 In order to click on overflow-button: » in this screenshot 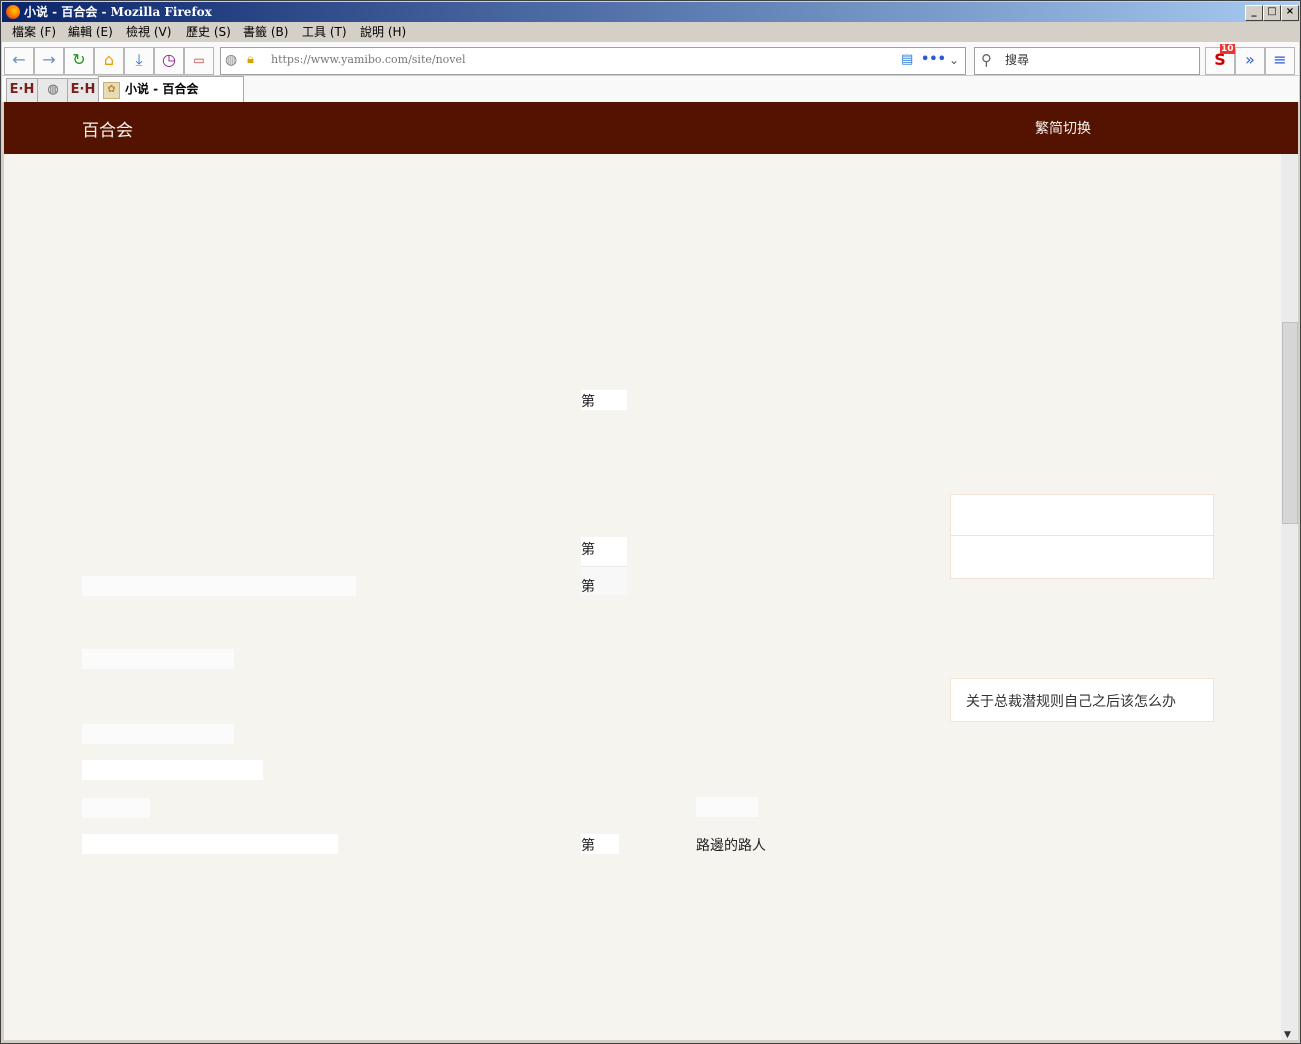, I will do `click(1250, 61)`.